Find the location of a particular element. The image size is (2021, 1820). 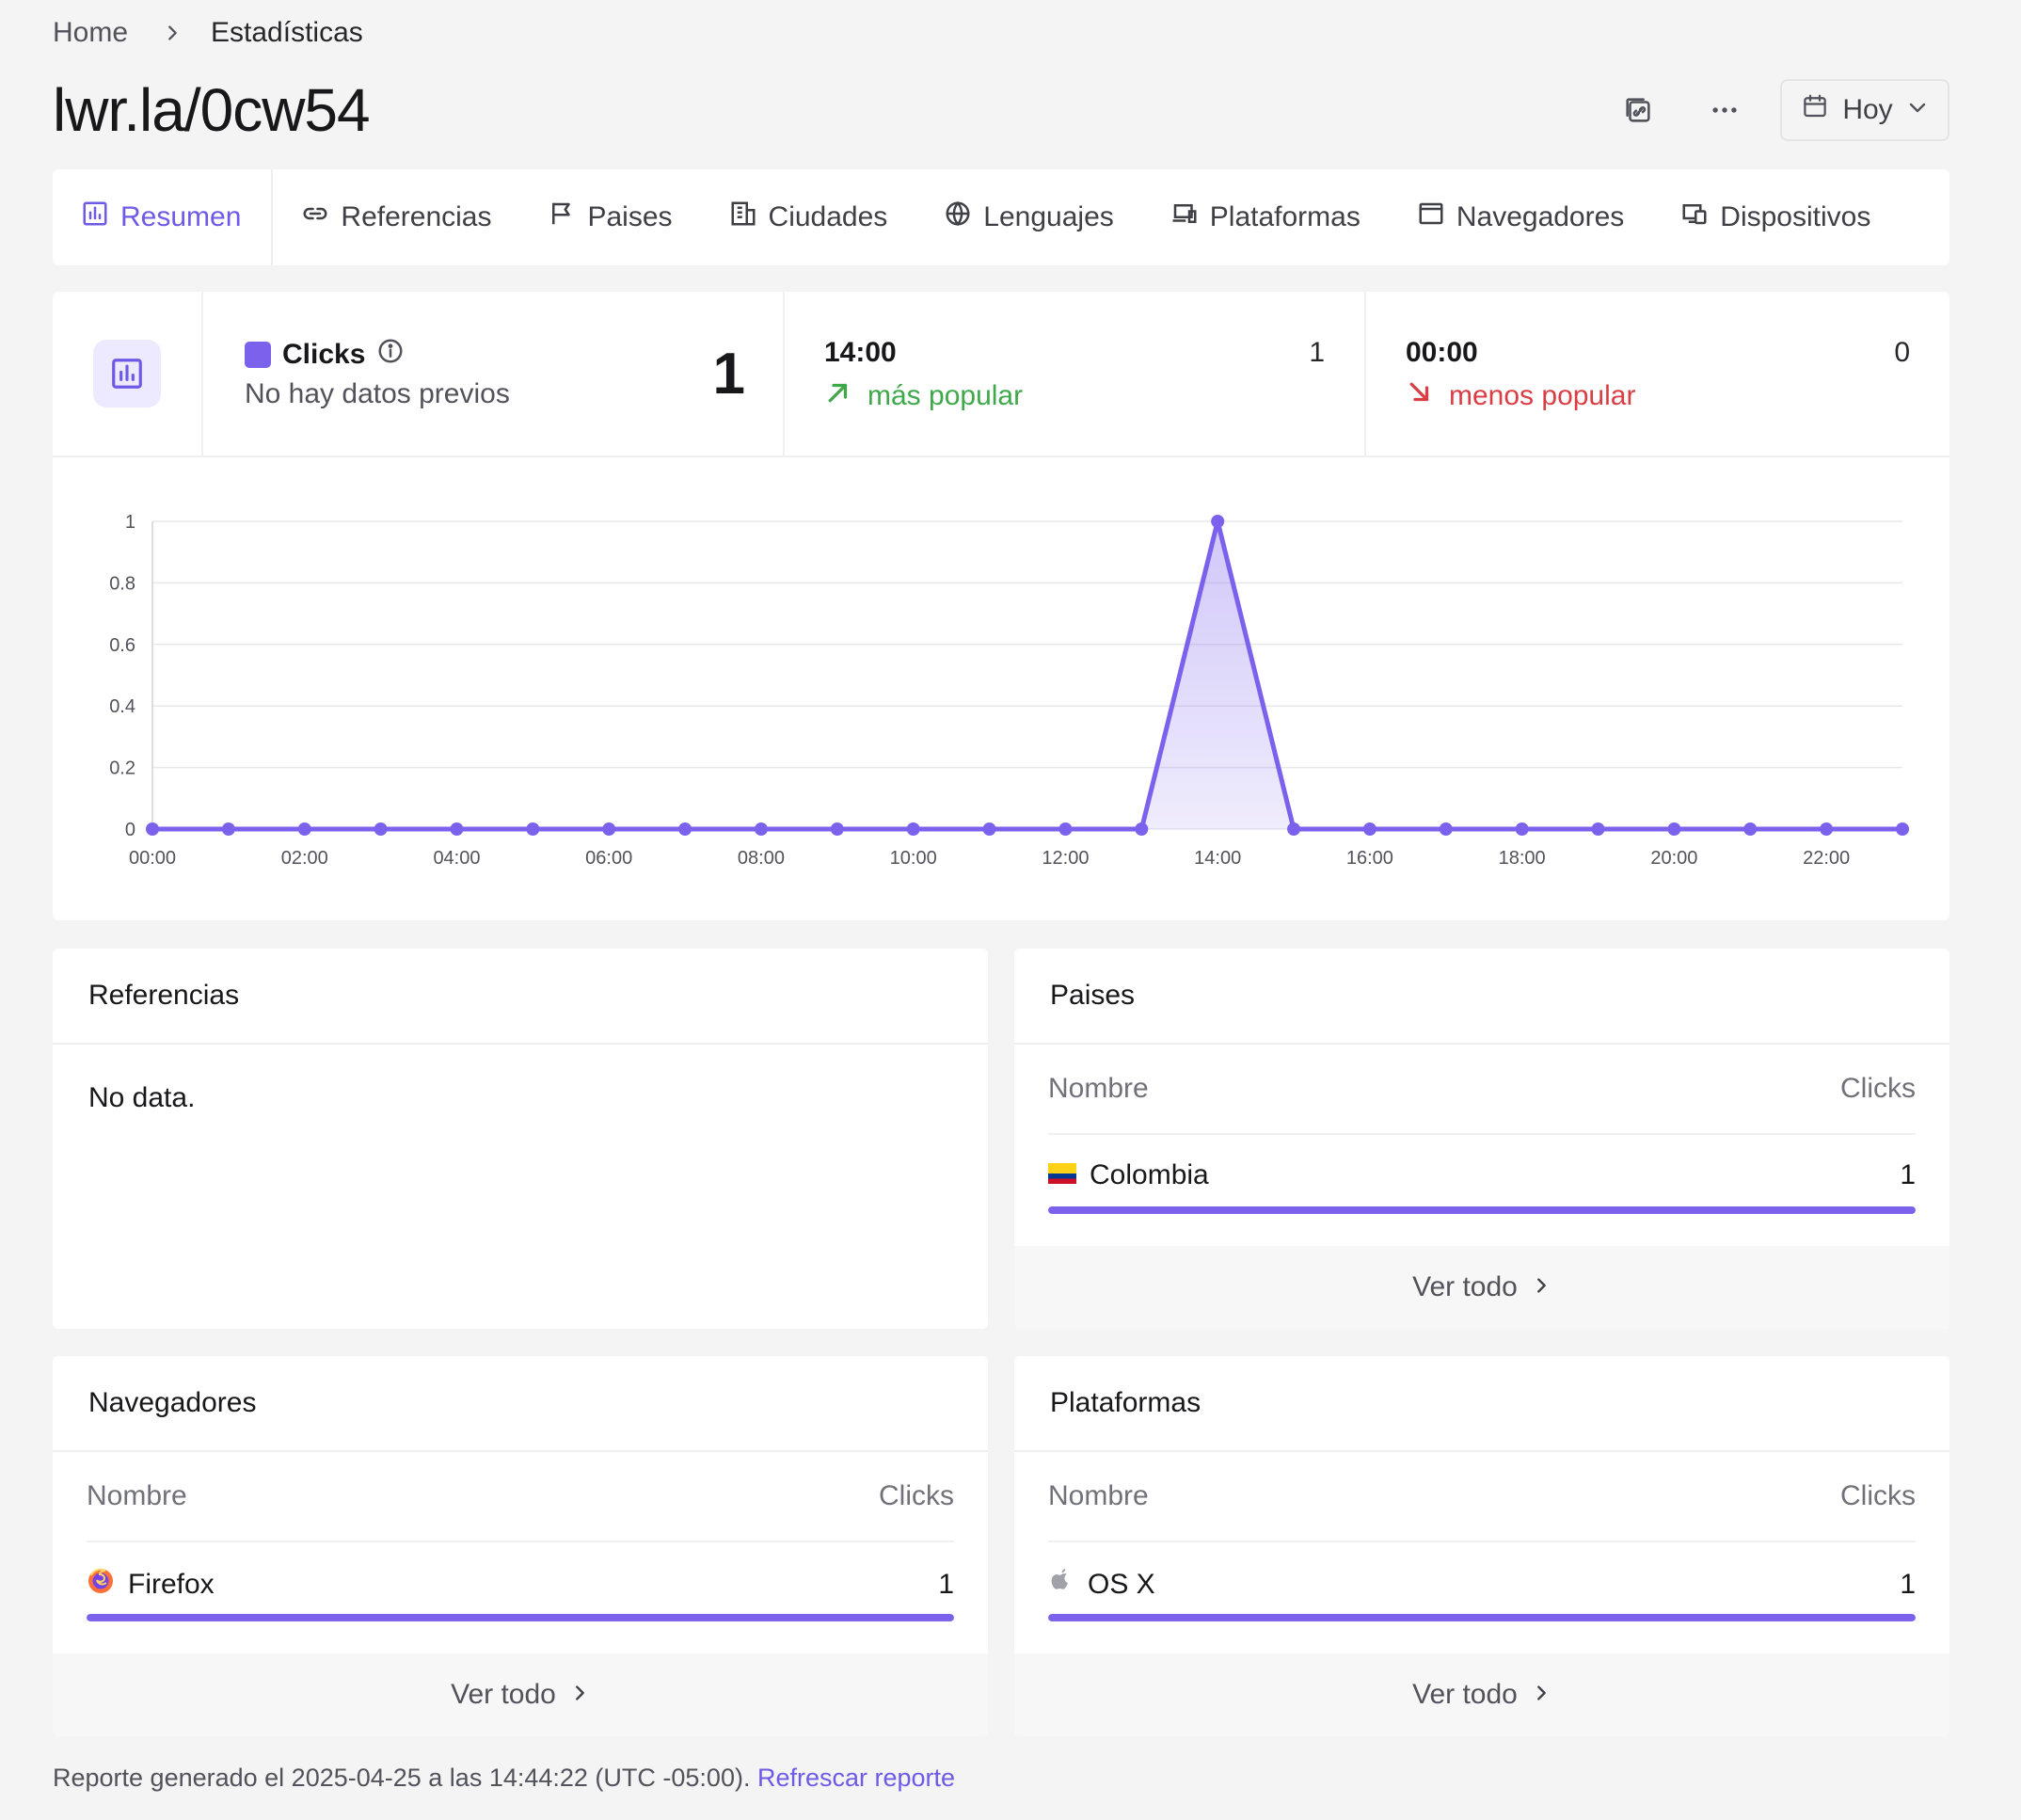

low-hour-stat: 00:00 0 menos popular is located at coordinates (1657, 373).